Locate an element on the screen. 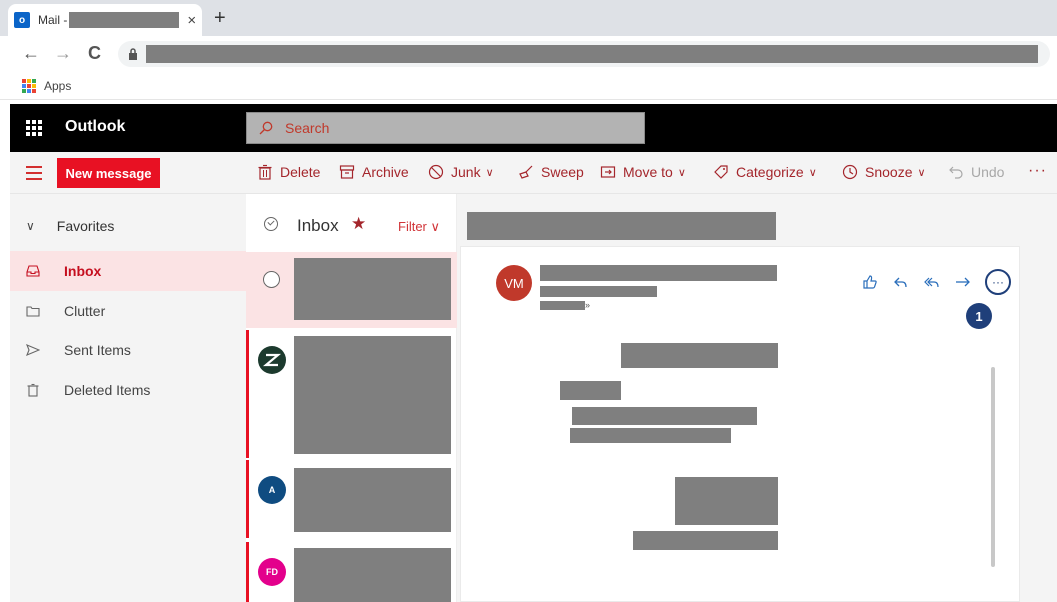  folder-title: Inbox is located at coordinates (318, 225).